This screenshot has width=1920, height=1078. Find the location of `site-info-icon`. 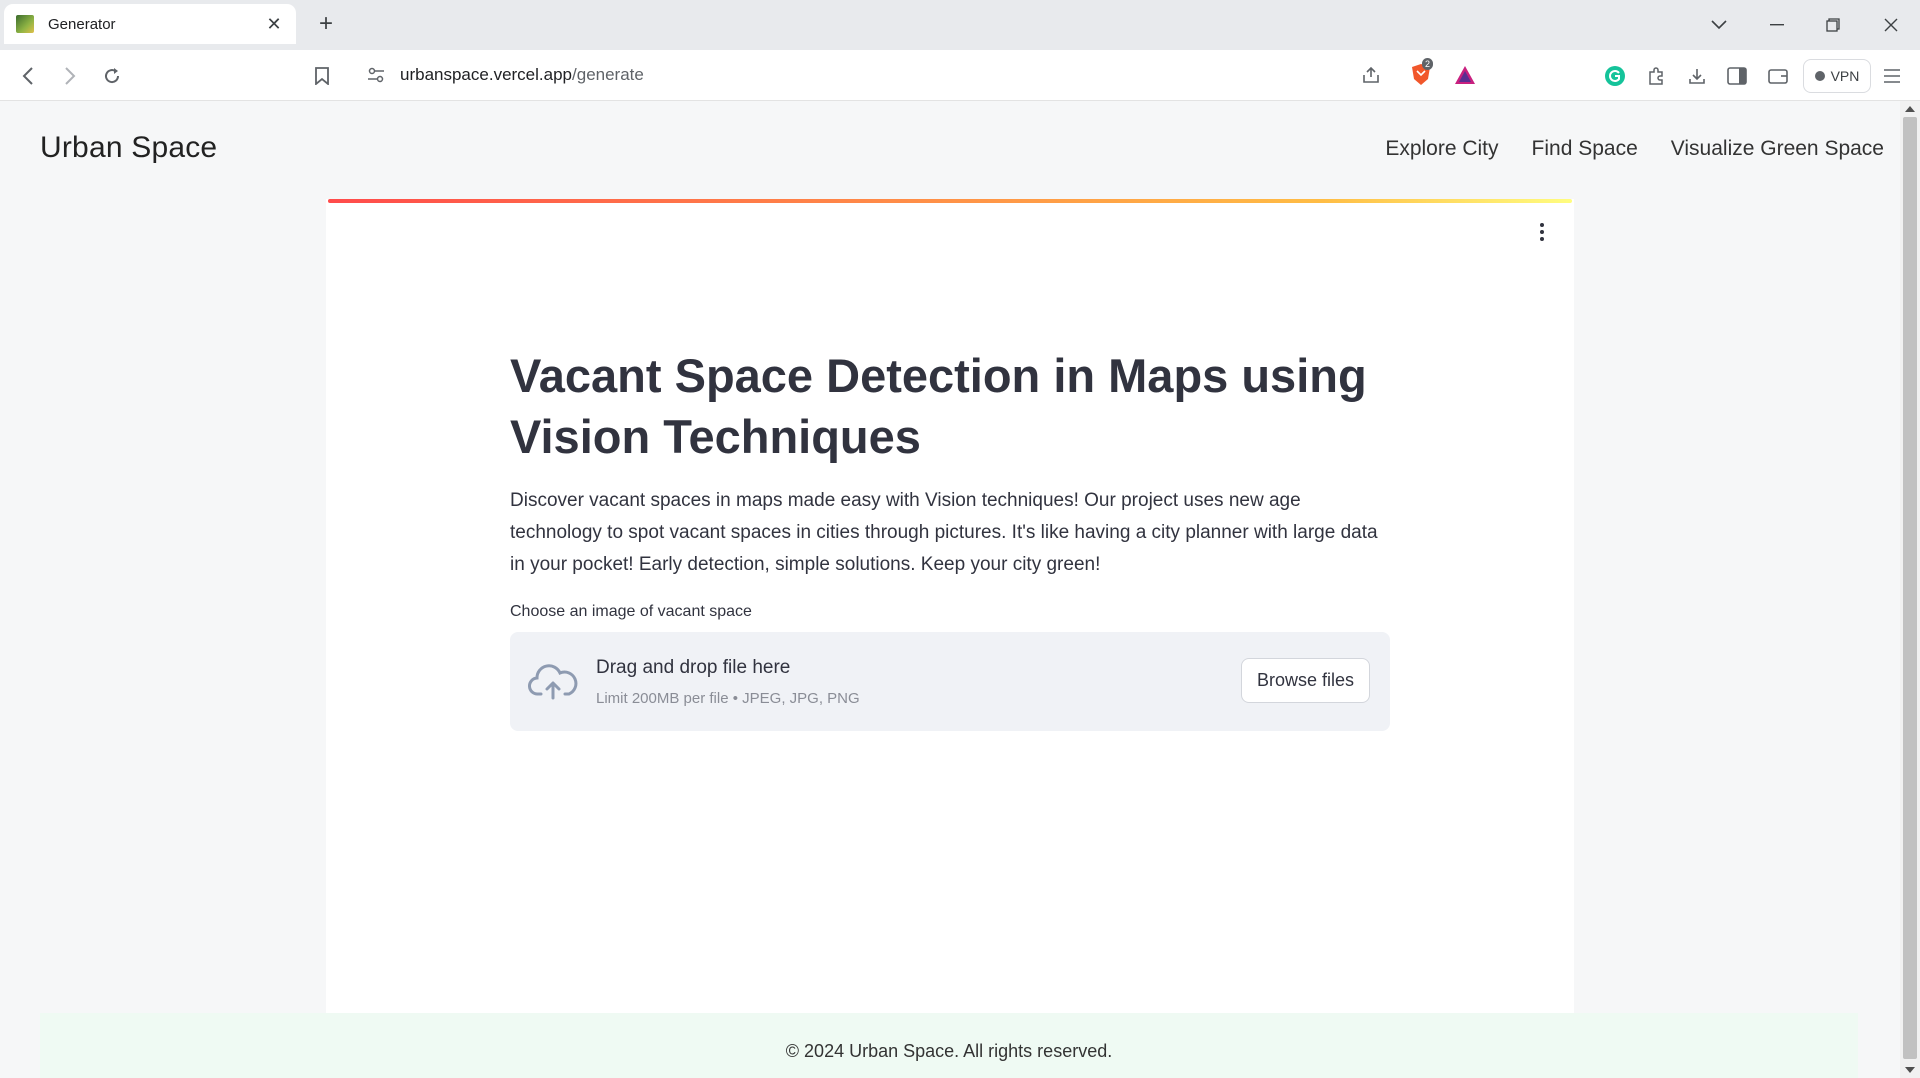

site-info-icon is located at coordinates (376, 75).